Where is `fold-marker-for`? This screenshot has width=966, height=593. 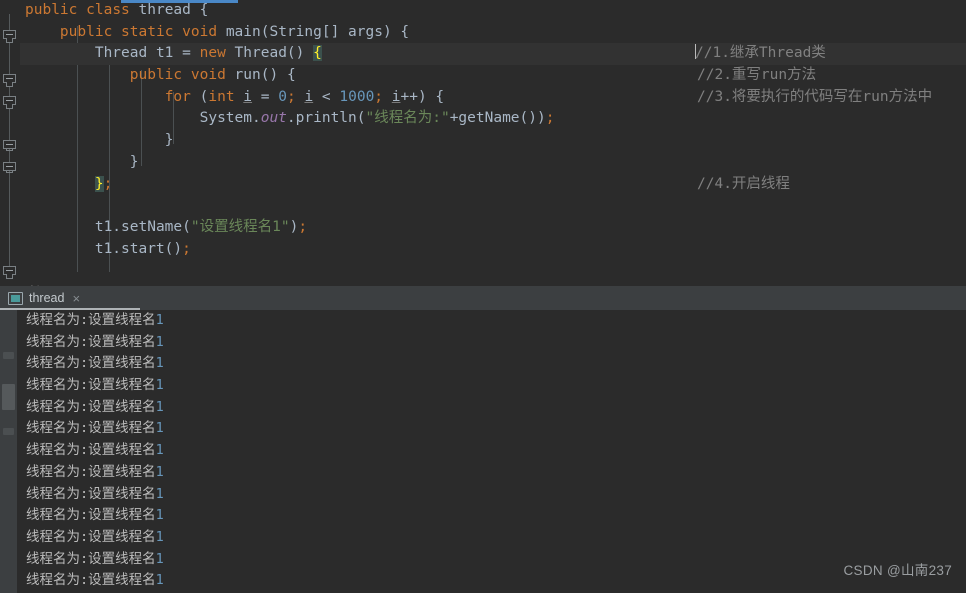 fold-marker-for is located at coordinates (9, 102).